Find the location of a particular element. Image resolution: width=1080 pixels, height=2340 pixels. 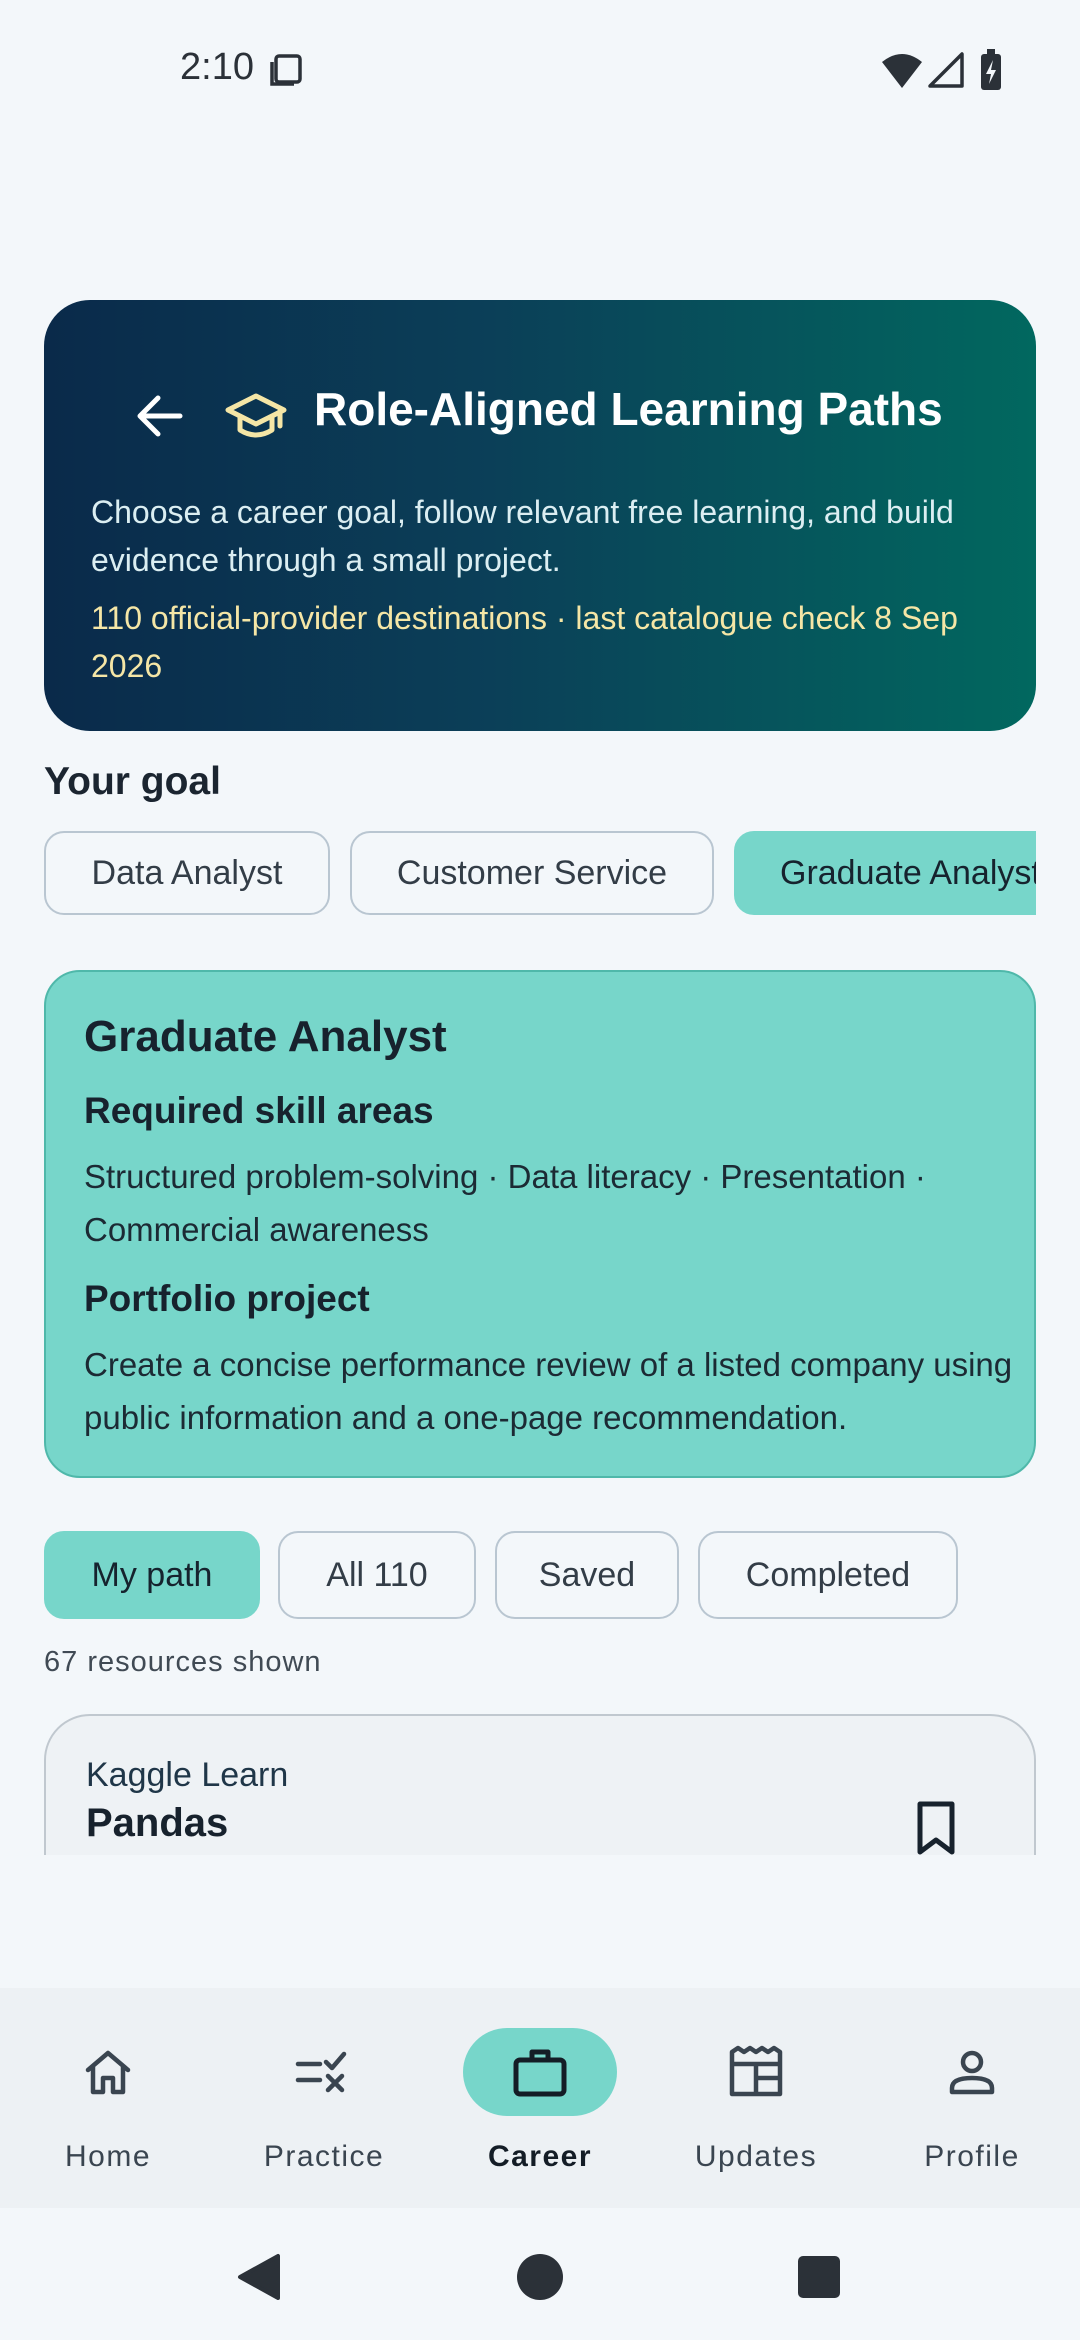

resource-provider: Kaggle Learn is located at coordinates (187, 1775).